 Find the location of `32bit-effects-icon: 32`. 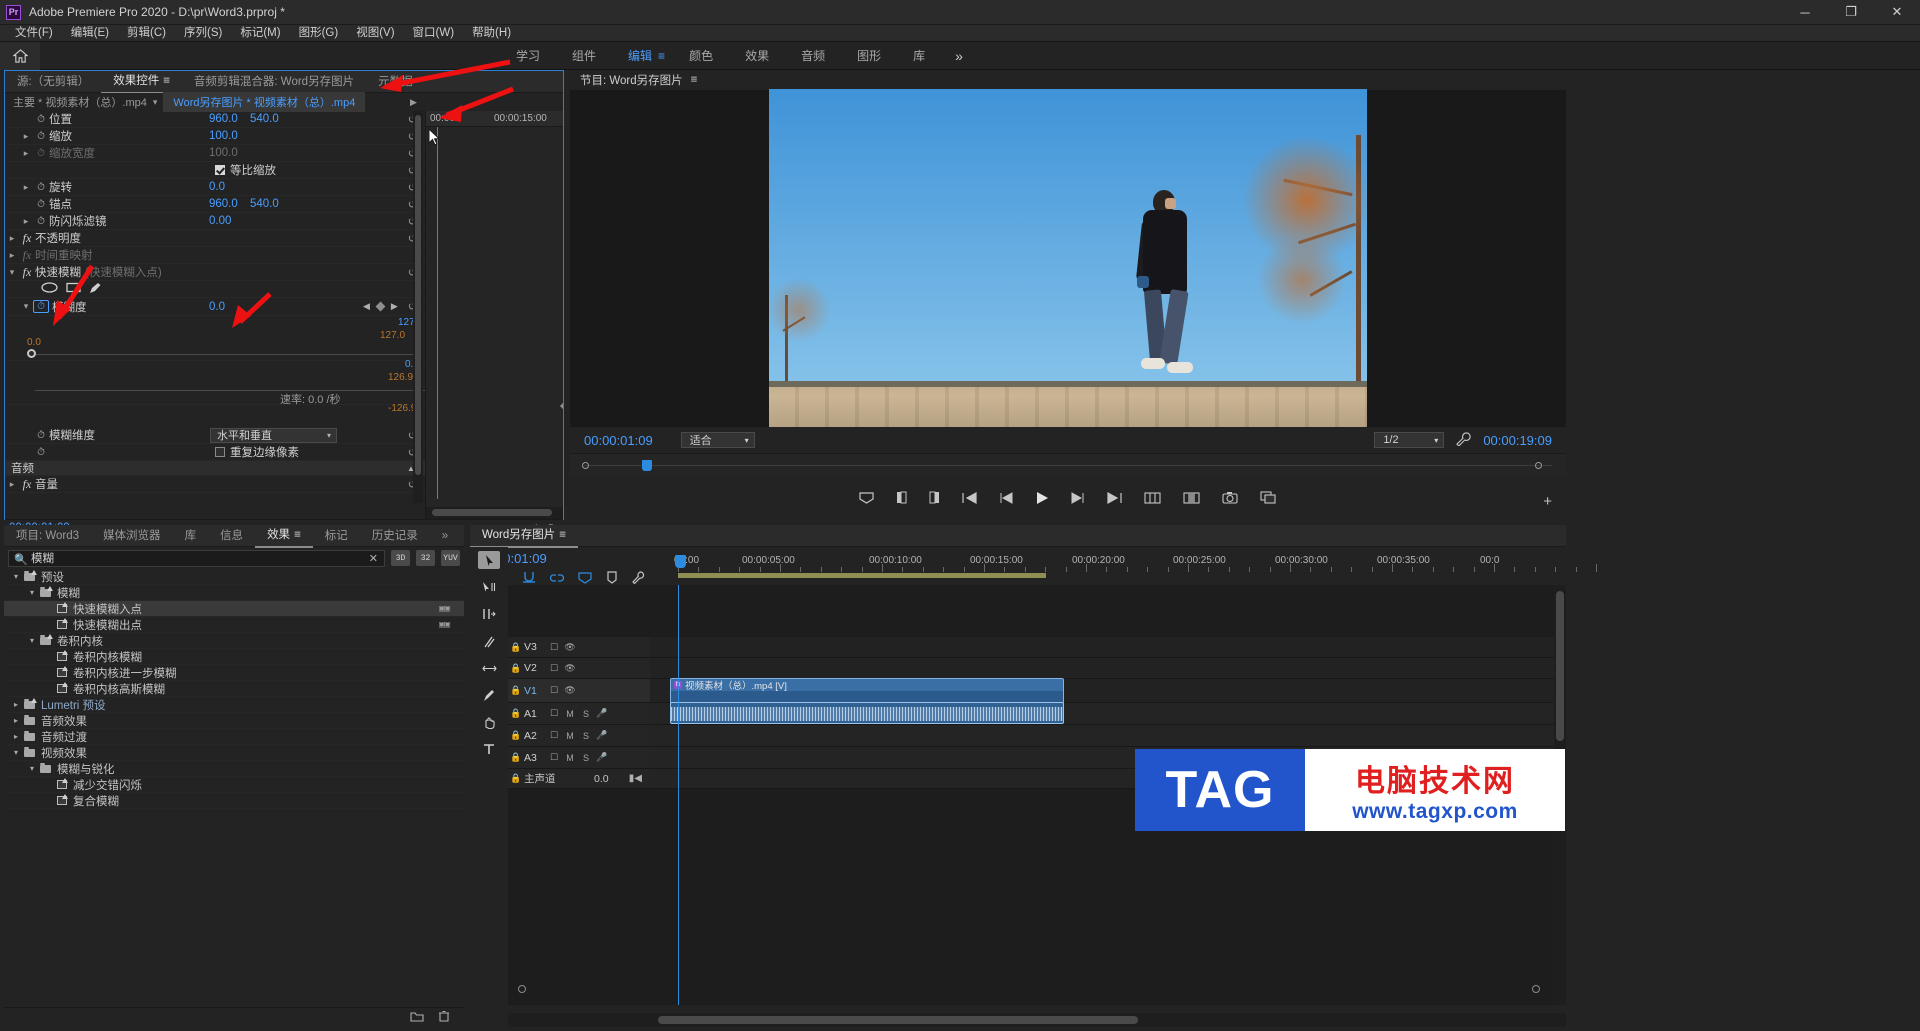

32bit-effects-icon: 32 is located at coordinates (425, 558).